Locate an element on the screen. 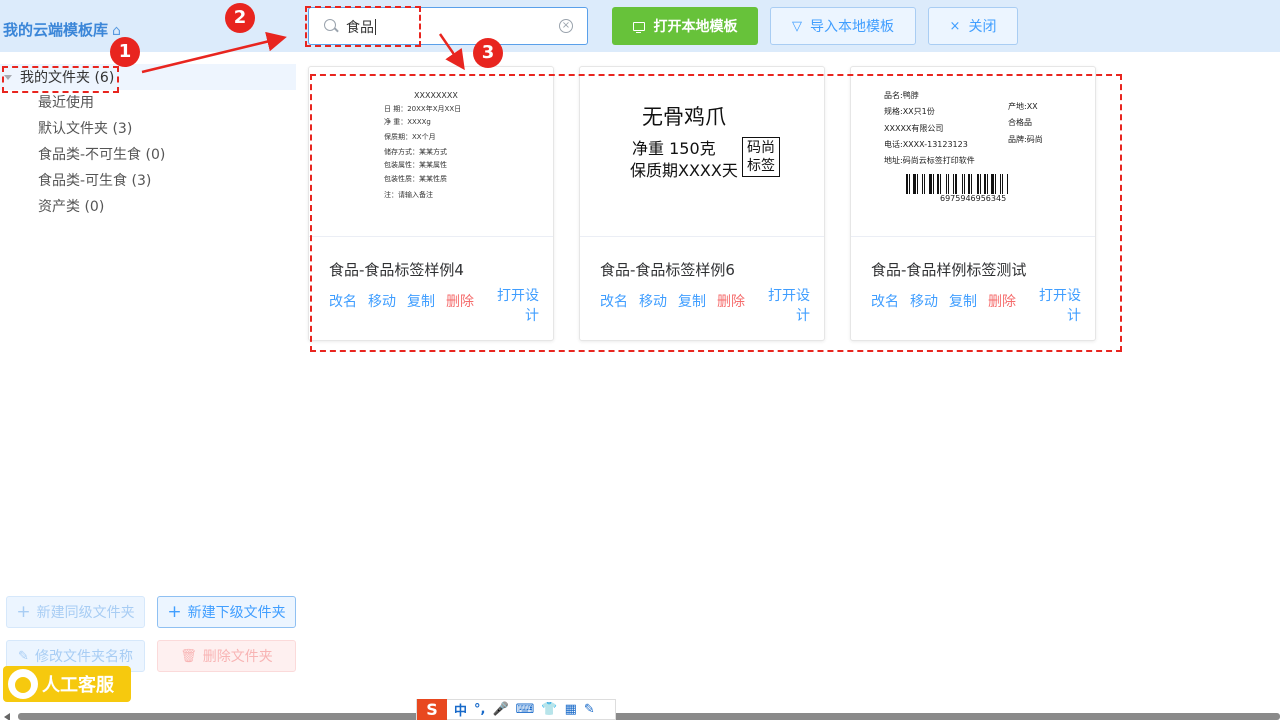  microphone-icon: 🎤 is located at coordinates (500, 709).